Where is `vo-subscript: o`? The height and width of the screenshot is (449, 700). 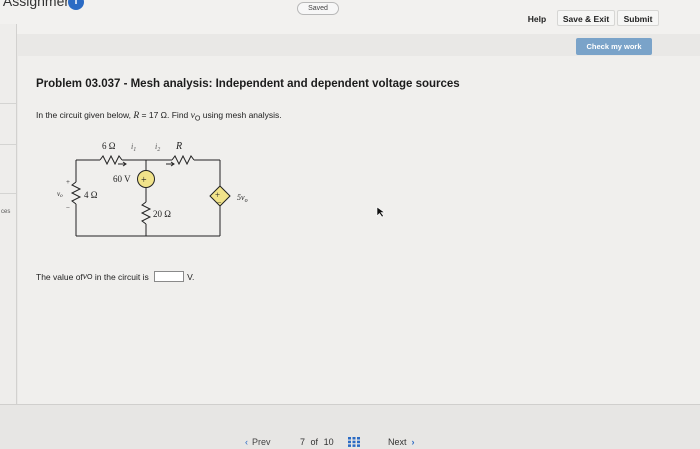
vo-subscript: o is located at coordinates (61, 196).